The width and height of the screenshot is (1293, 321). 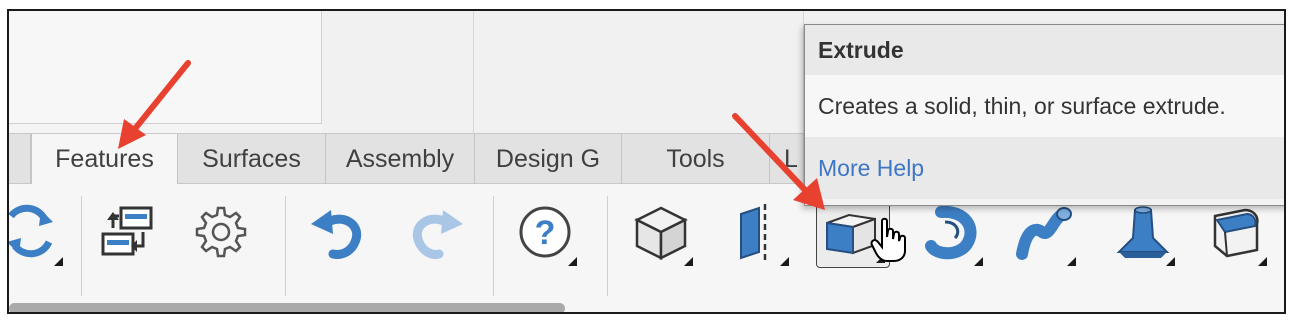 I want to click on redo-icon, so click(x=437, y=232).